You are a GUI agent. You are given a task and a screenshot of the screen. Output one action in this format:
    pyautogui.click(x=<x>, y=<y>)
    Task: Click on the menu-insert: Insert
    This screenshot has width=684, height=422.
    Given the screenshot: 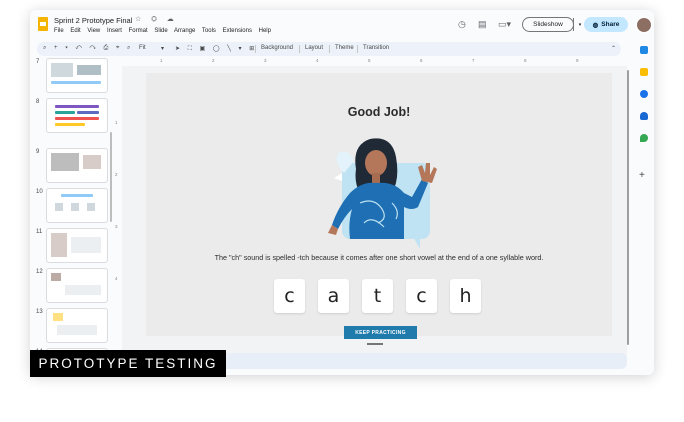 What is the action you would take?
    pyautogui.click(x=114, y=31)
    